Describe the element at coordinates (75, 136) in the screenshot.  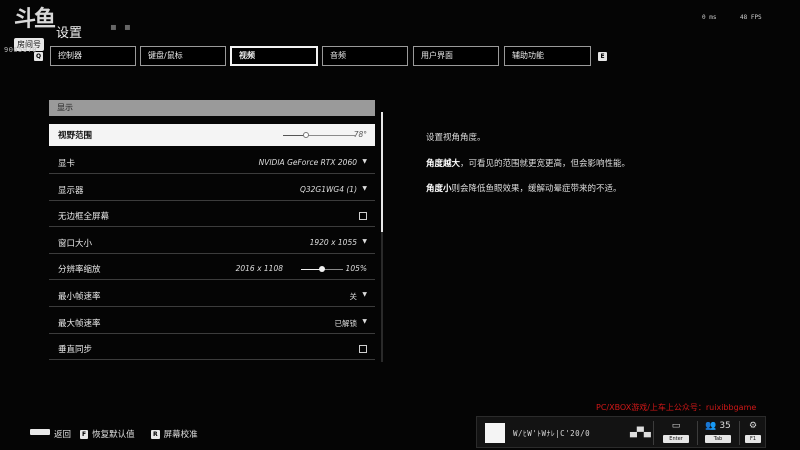
I see `setting-label: 视野范围` at that location.